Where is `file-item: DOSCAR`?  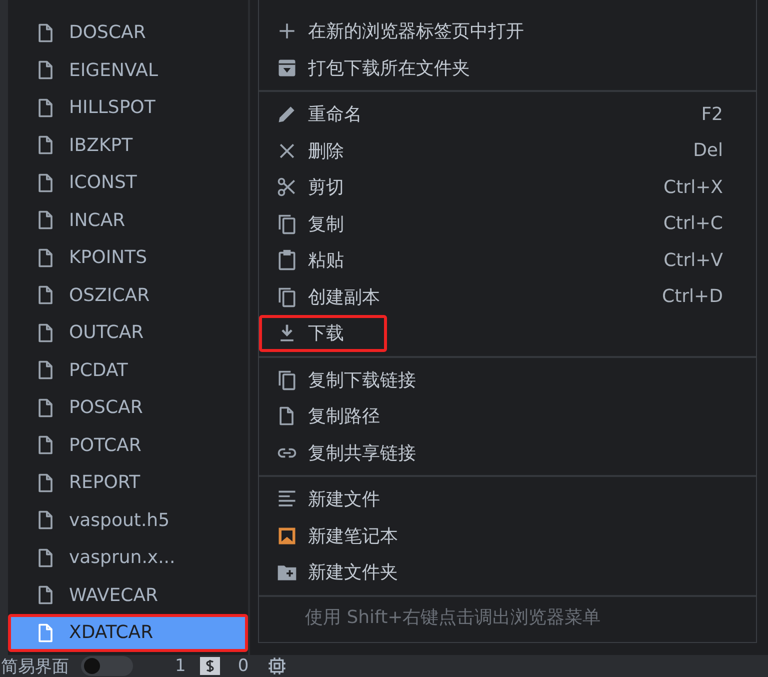
file-item: DOSCAR is located at coordinates (128, 33).